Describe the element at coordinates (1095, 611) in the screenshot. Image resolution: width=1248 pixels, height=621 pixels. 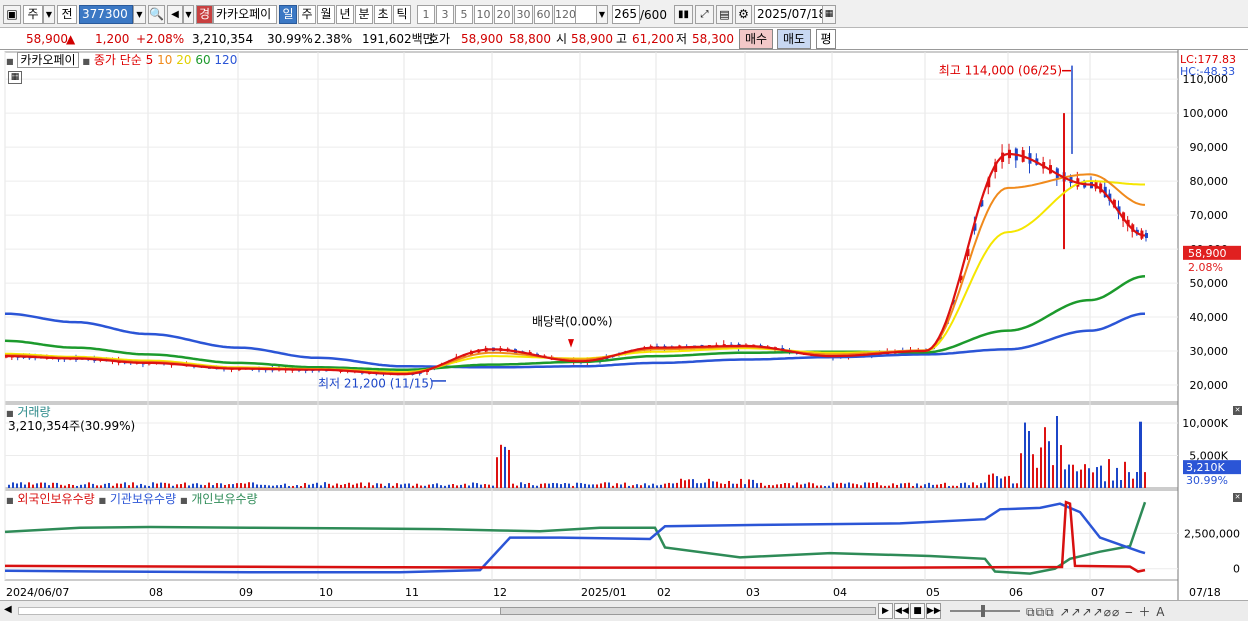
I see `drawing-tools: ⧉⧉⧉ ↗↗↗↗⌀⌀ ‒ ＋ A` at that location.